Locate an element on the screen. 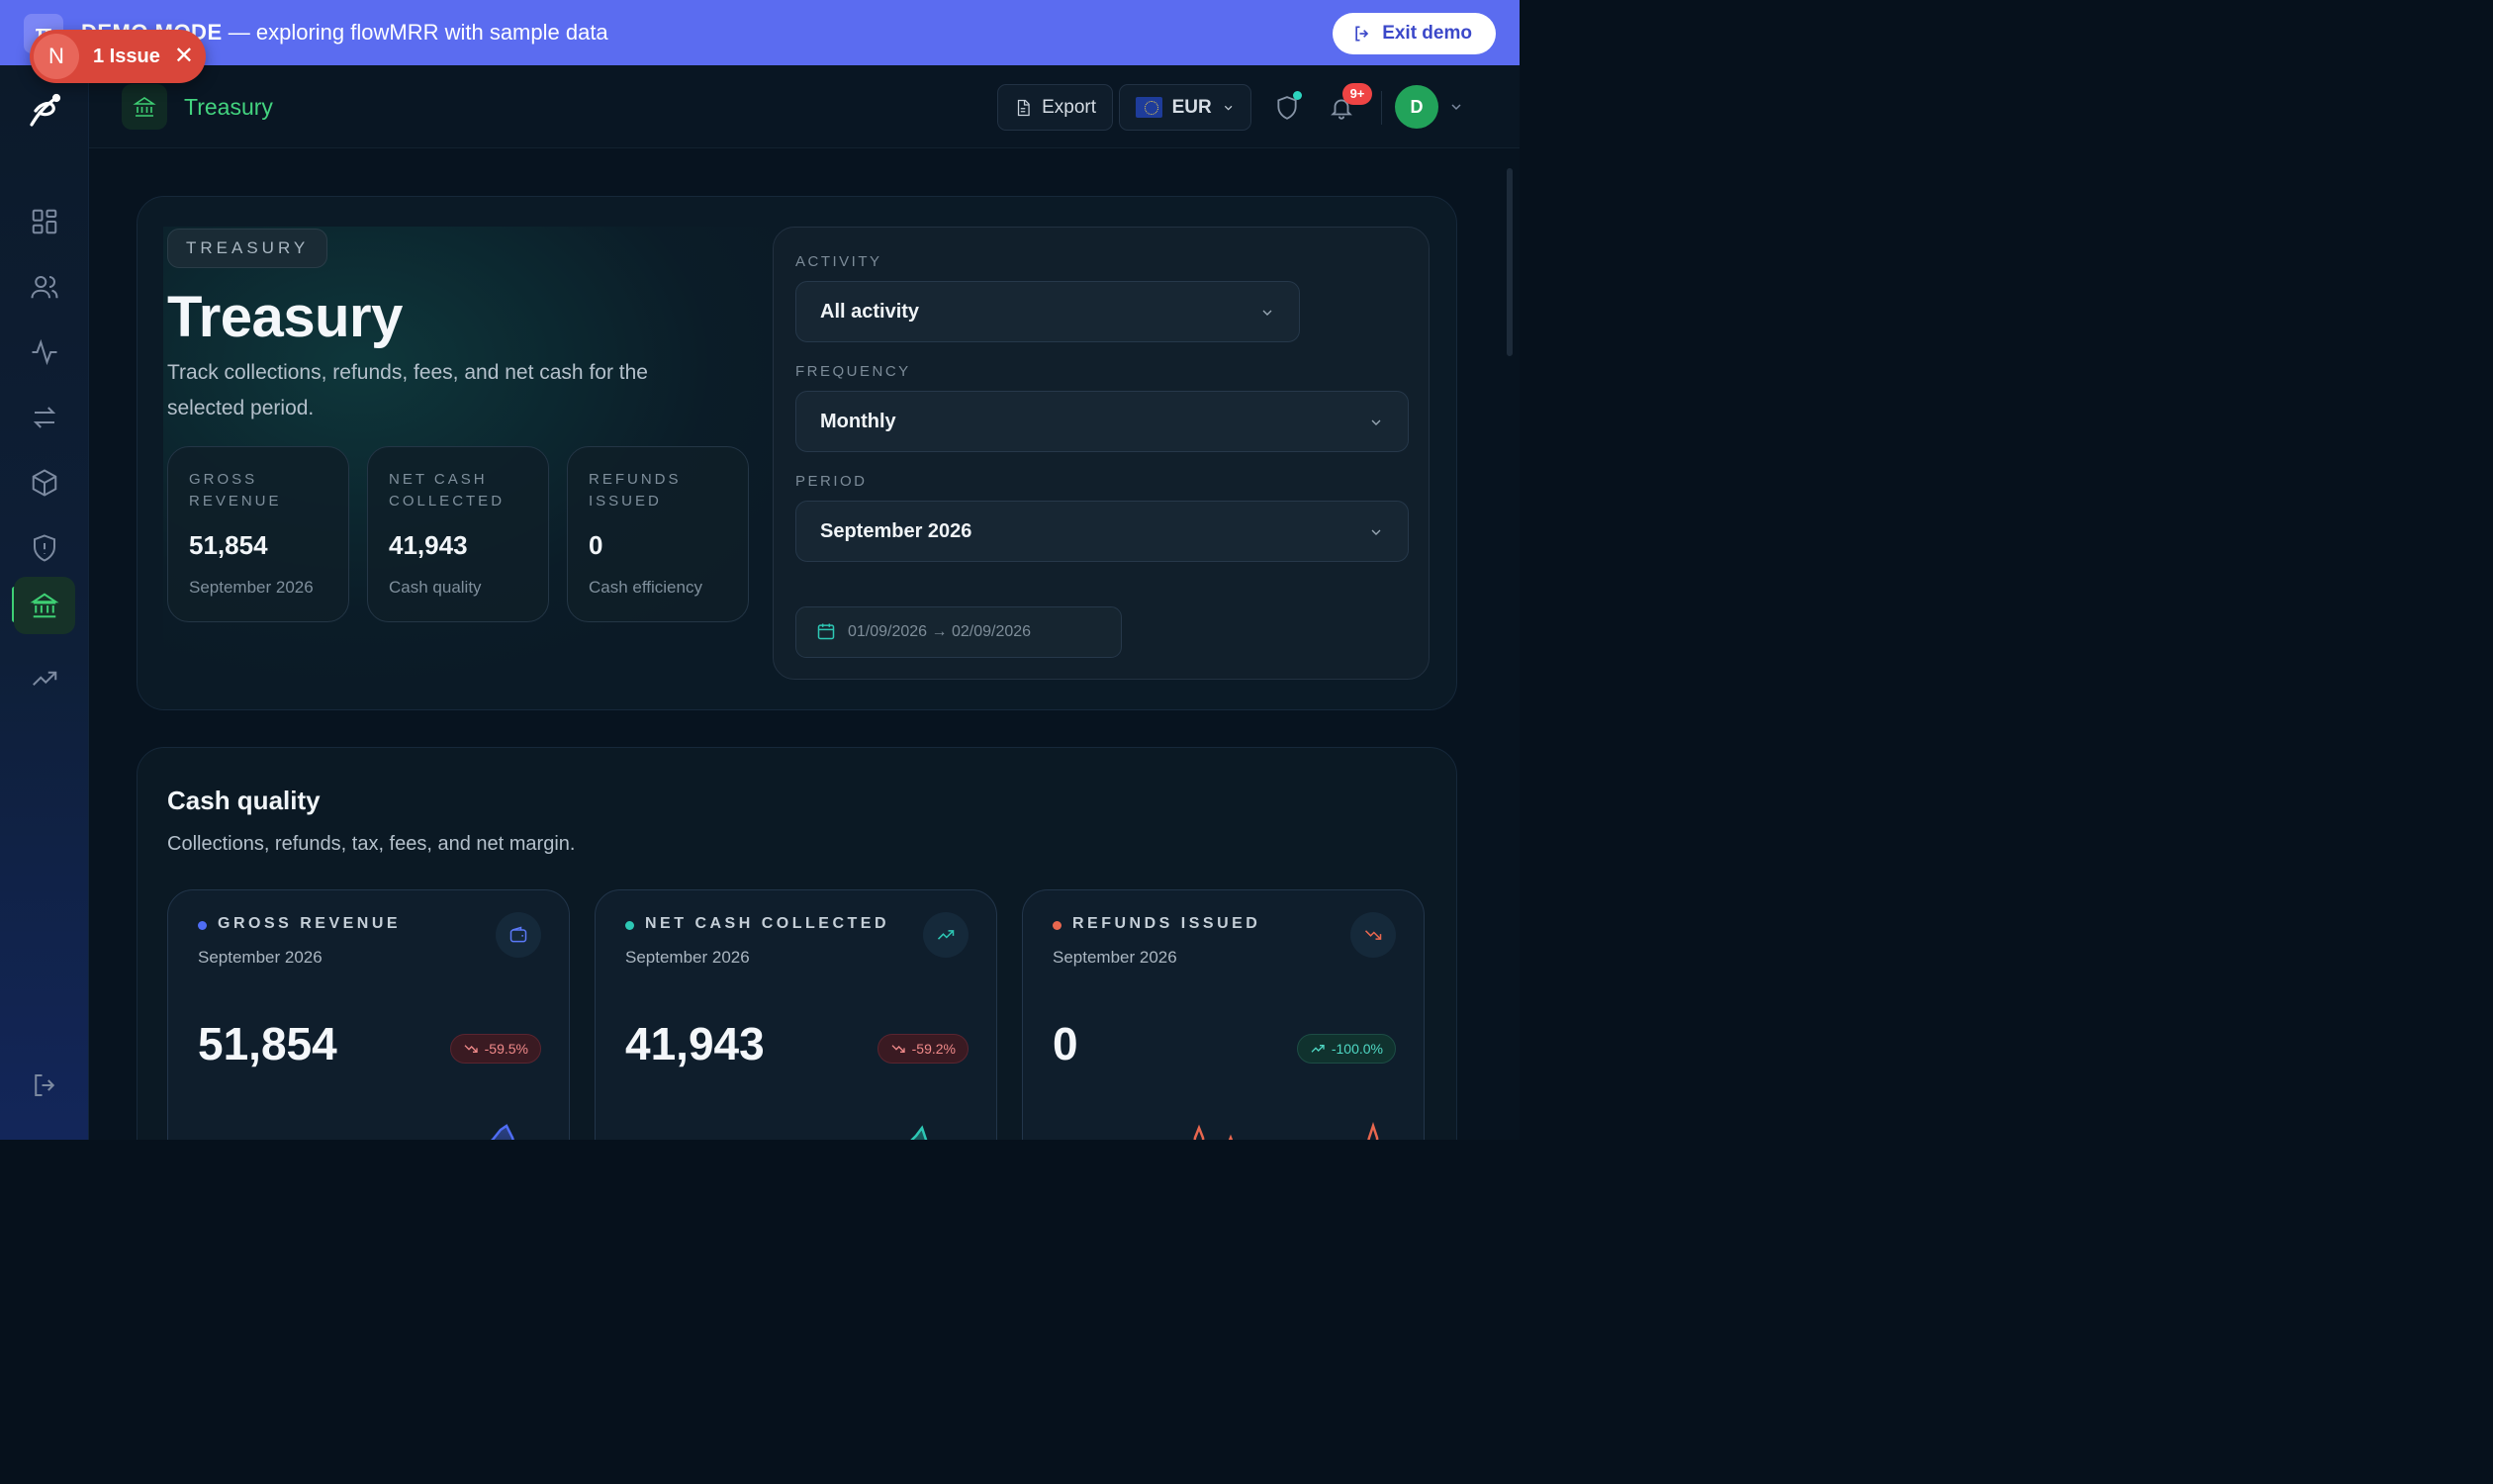 This screenshot has width=2493, height=1484. period-select: September 2026 is located at coordinates (1102, 531).